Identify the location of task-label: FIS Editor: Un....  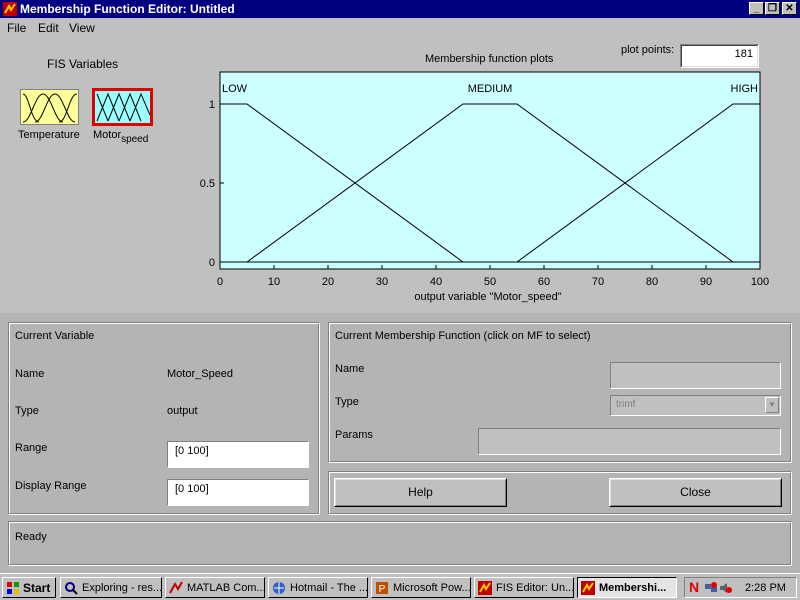
(535, 588).